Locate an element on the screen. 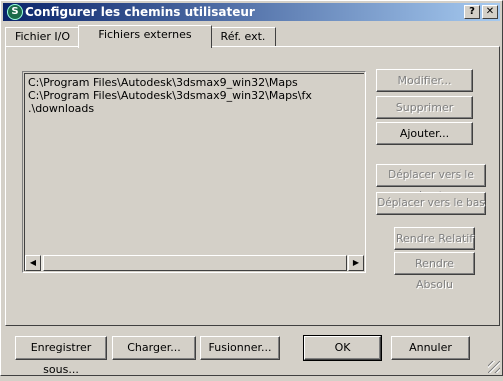 The image size is (503, 381). close-button: ✕ is located at coordinates (490, 12).